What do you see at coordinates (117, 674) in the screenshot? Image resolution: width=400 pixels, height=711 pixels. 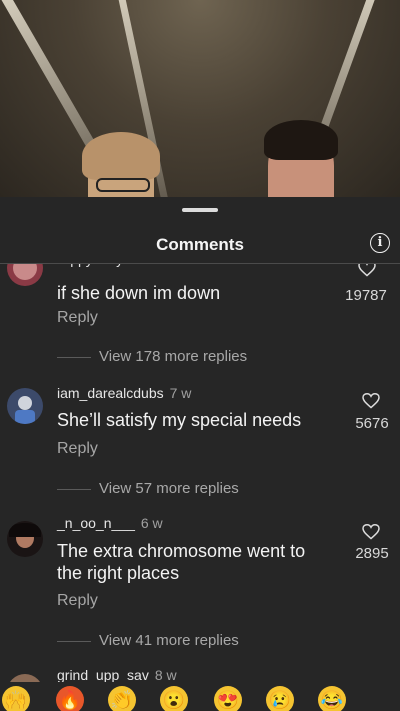 I see `comment-username: grind_upp_sav 8 w` at bounding box center [117, 674].